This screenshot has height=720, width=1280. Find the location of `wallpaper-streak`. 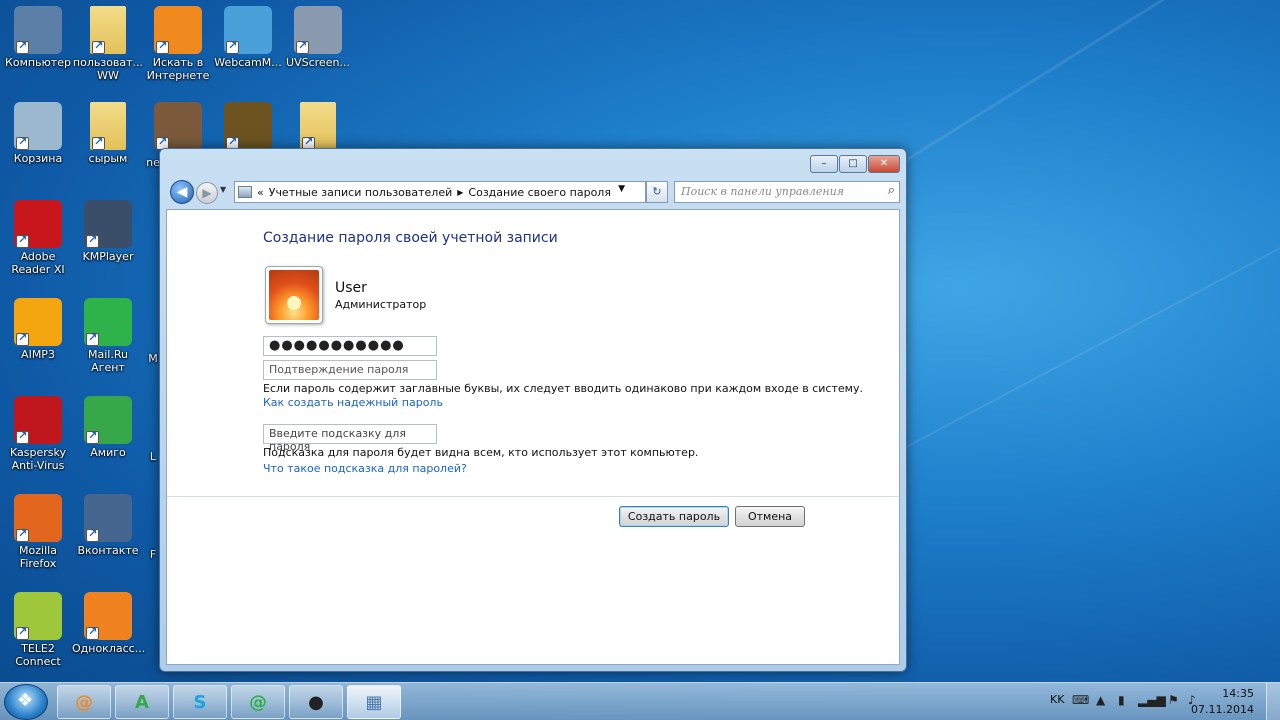

wallpaper-streak is located at coordinates (1079, 348).